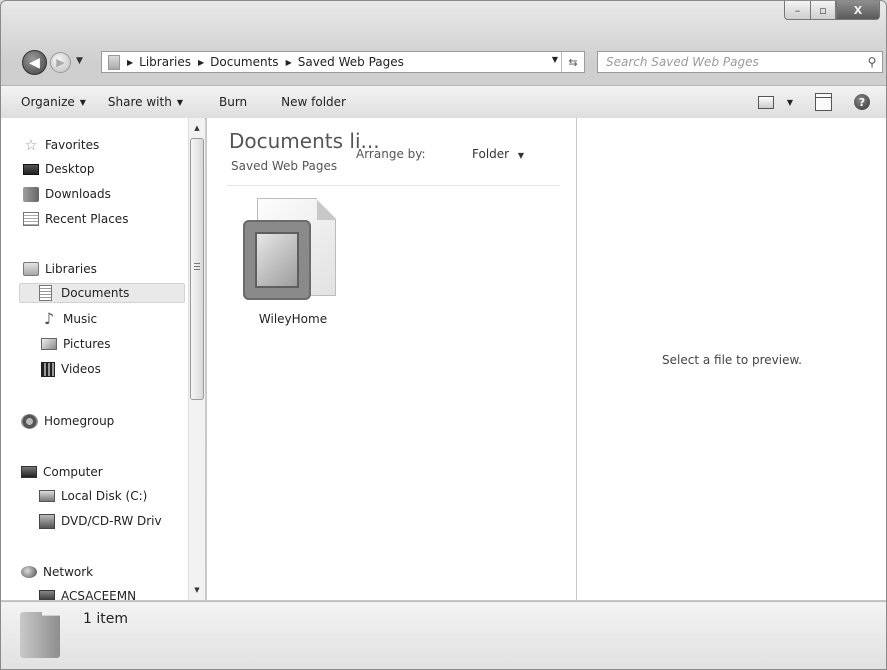 This screenshot has width=887, height=670. Describe the element at coordinates (823, 10) in the screenshot. I see `maximize-button: ▫` at that location.